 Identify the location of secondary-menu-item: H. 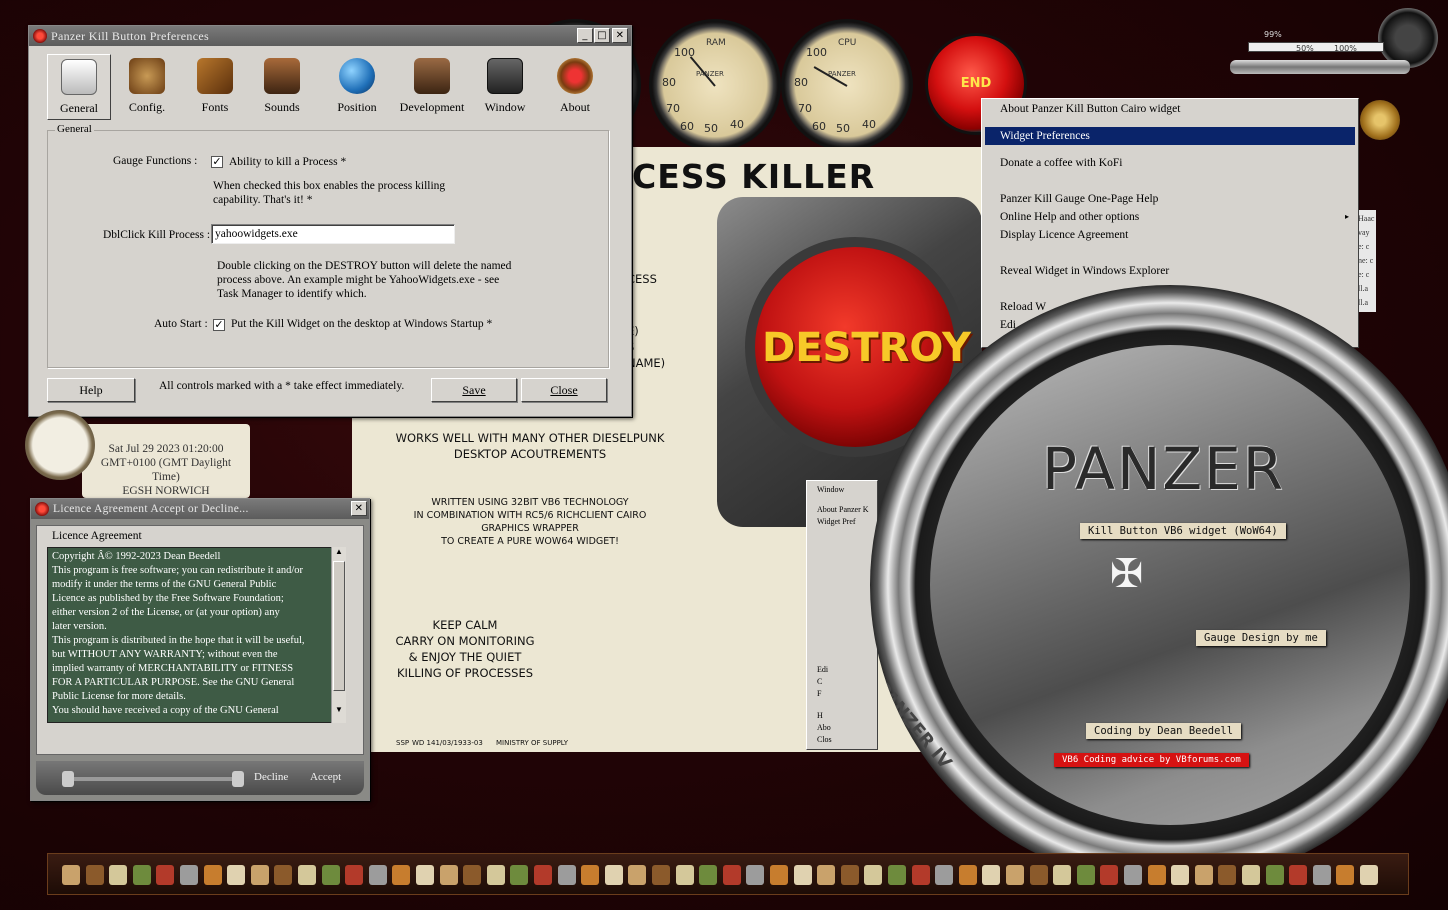
(820, 715).